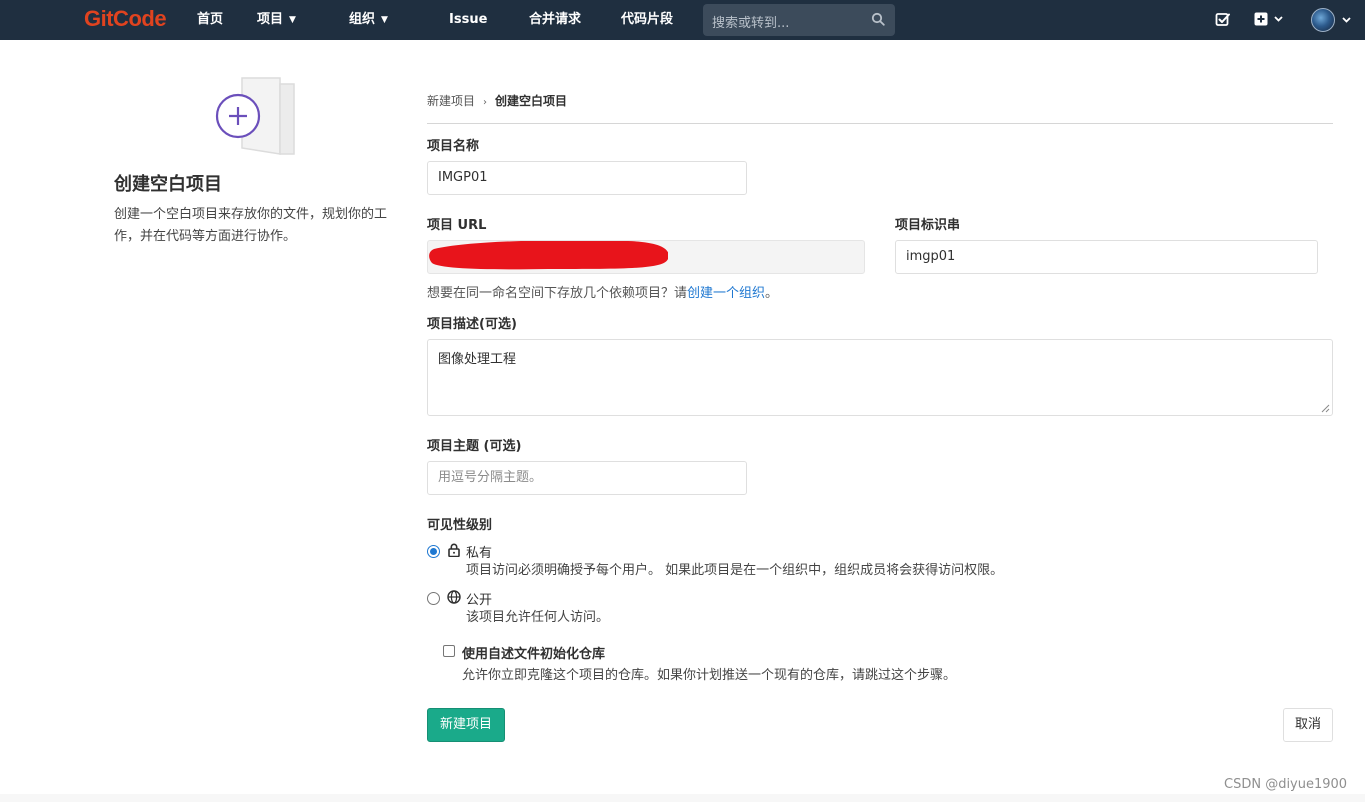 This screenshot has height=802, width=1365. What do you see at coordinates (1261, 19) in the screenshot?
I see `plus-square-icon` at bounding box center [1261, 19].